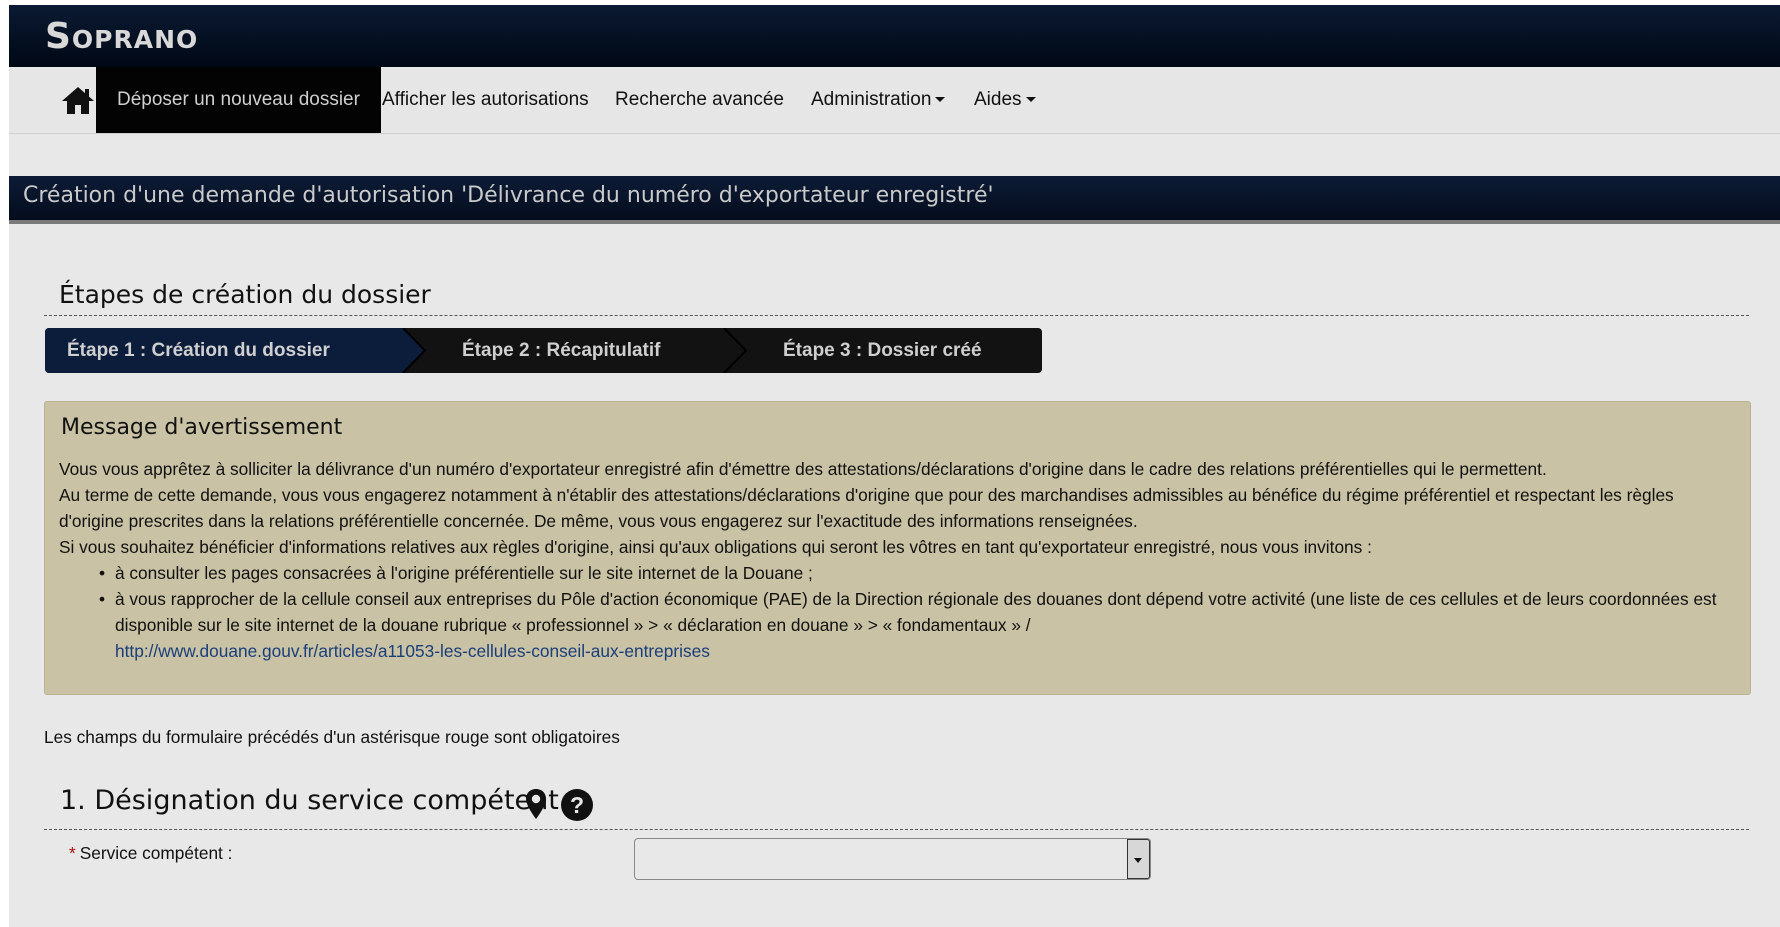 The height and width of the screenshot is (927, 1780). I want to click on service-competent-label-text: Service compétent :, so click(156, 853).